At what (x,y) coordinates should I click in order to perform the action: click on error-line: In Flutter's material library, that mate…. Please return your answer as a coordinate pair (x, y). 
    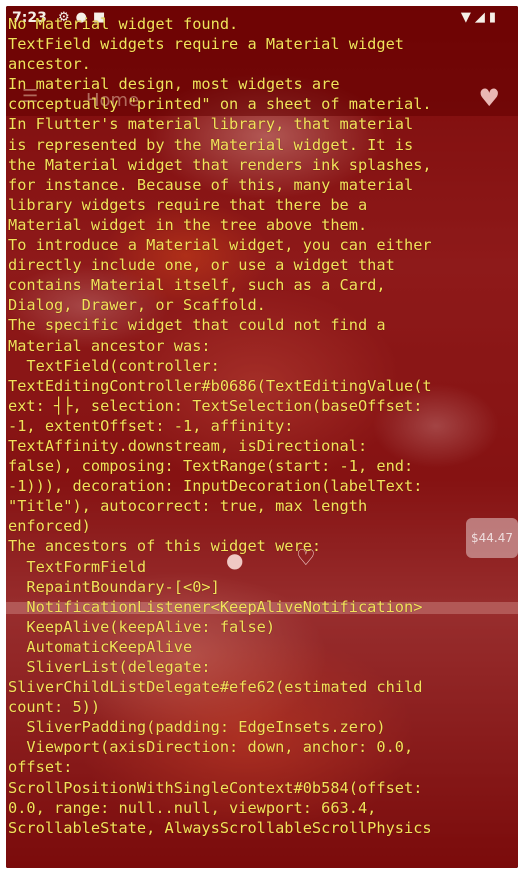
    Looking at the image, I should click on (211, 124).